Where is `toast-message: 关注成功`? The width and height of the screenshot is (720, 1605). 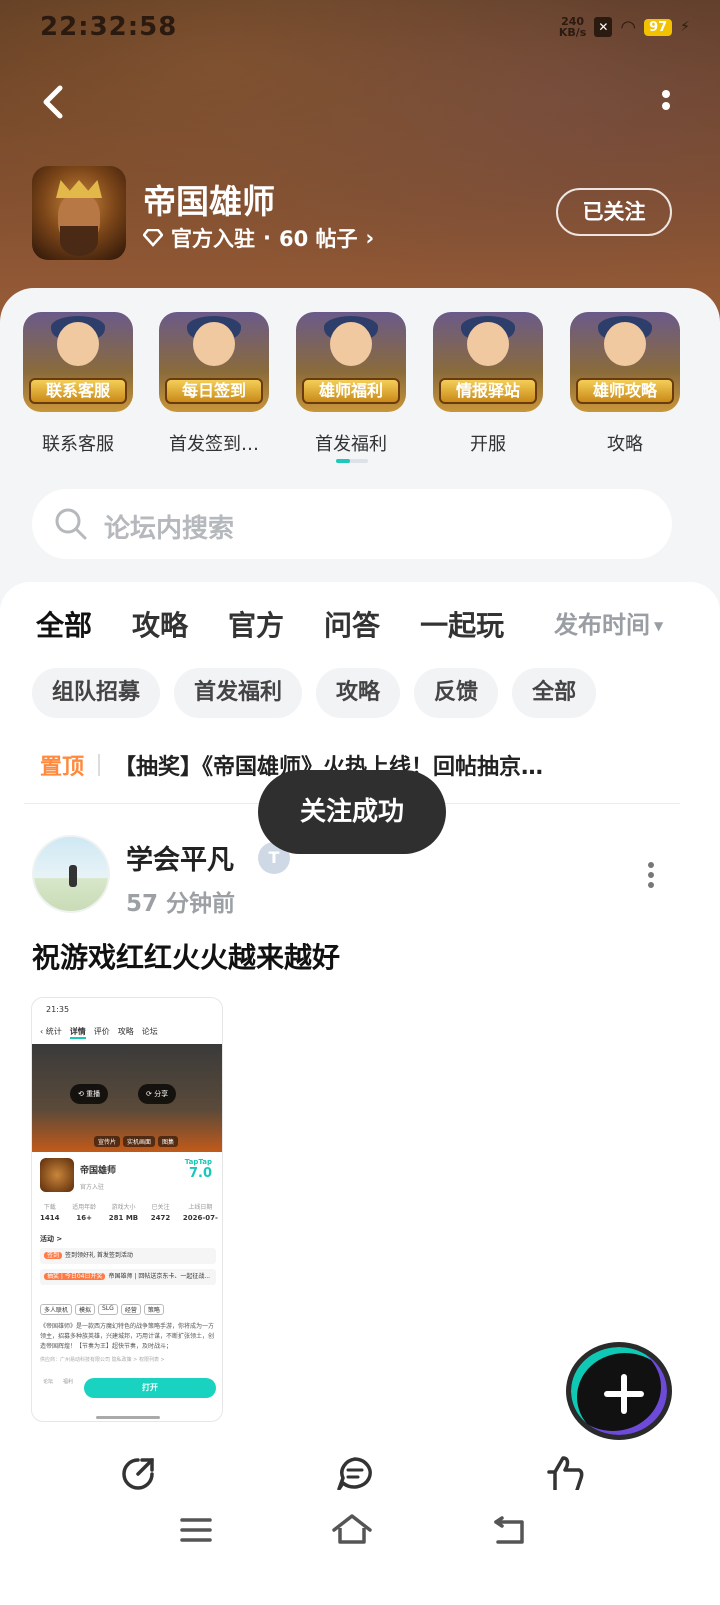
toast-message: 关注成功 is located at coordinates (352, 812).